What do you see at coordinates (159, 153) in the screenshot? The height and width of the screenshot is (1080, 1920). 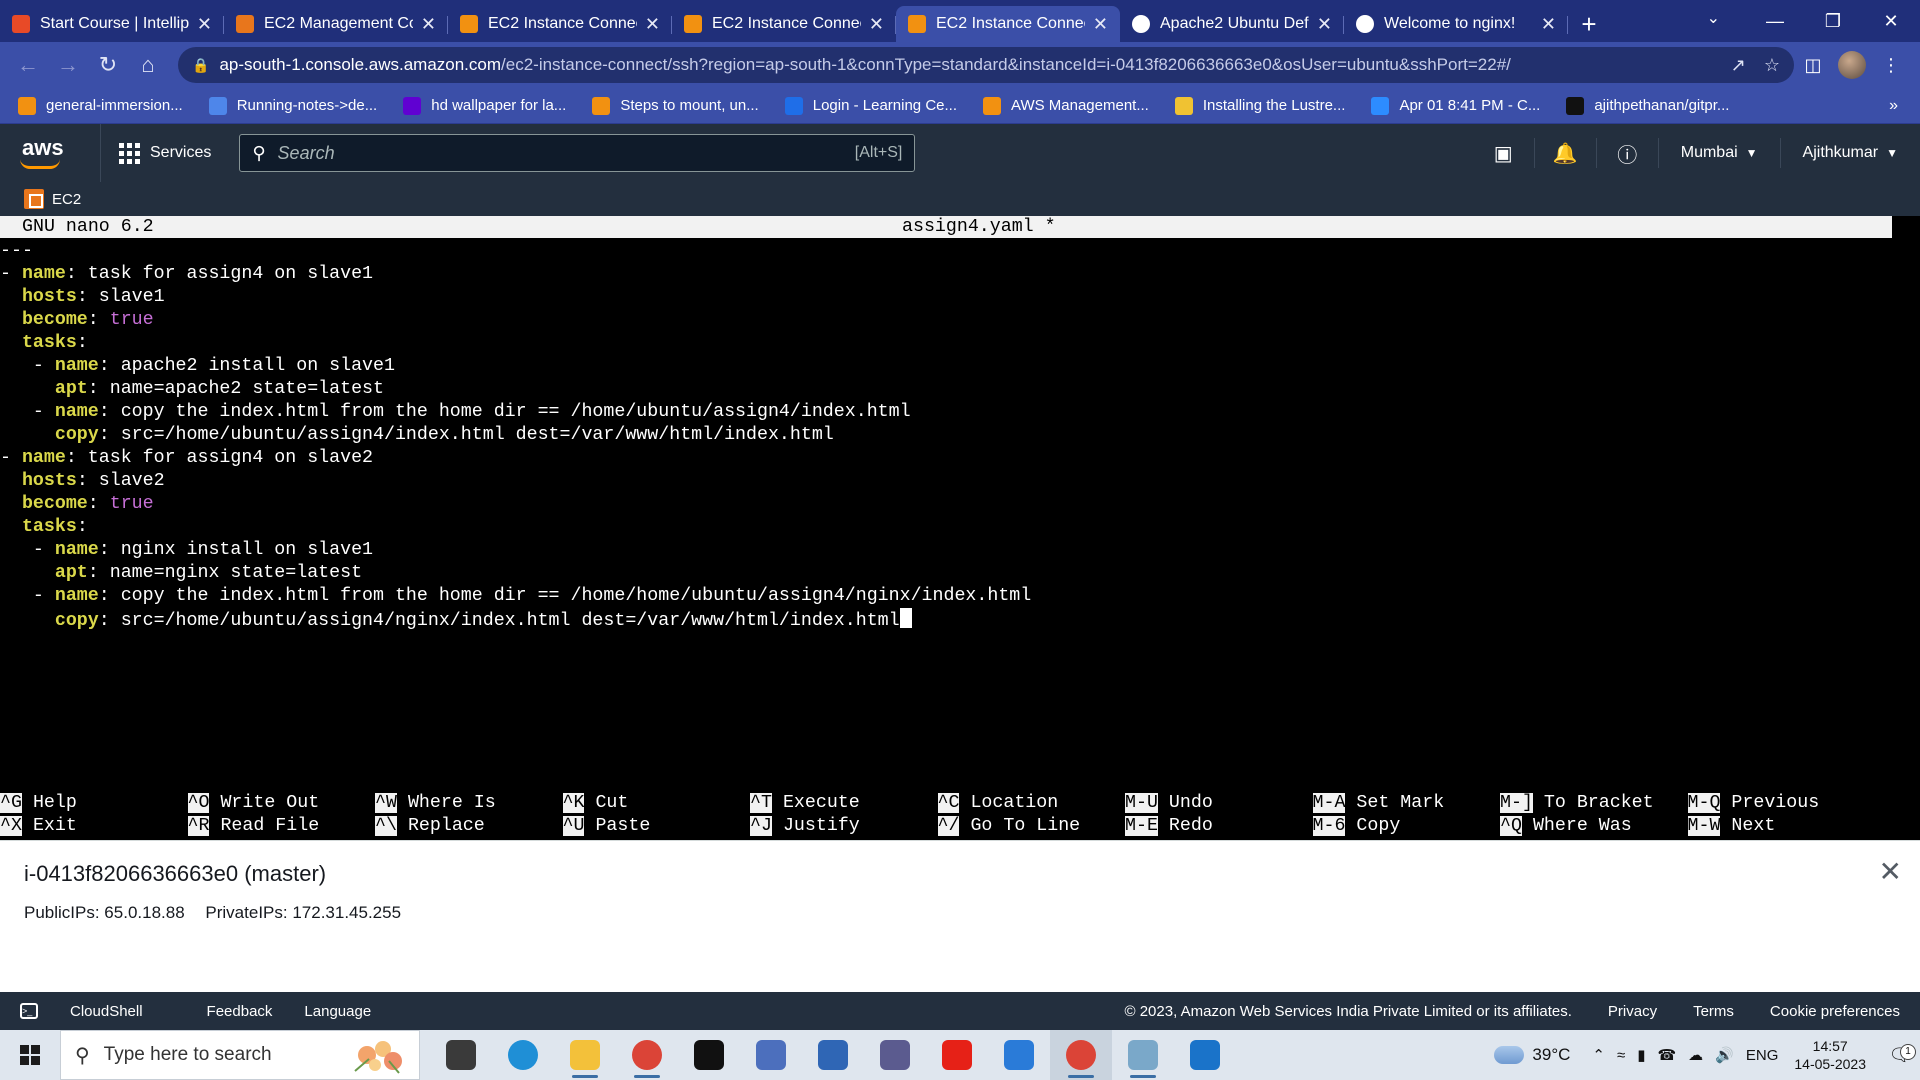 I see `services-menu-button: Services` at bounding box center [159, 153].